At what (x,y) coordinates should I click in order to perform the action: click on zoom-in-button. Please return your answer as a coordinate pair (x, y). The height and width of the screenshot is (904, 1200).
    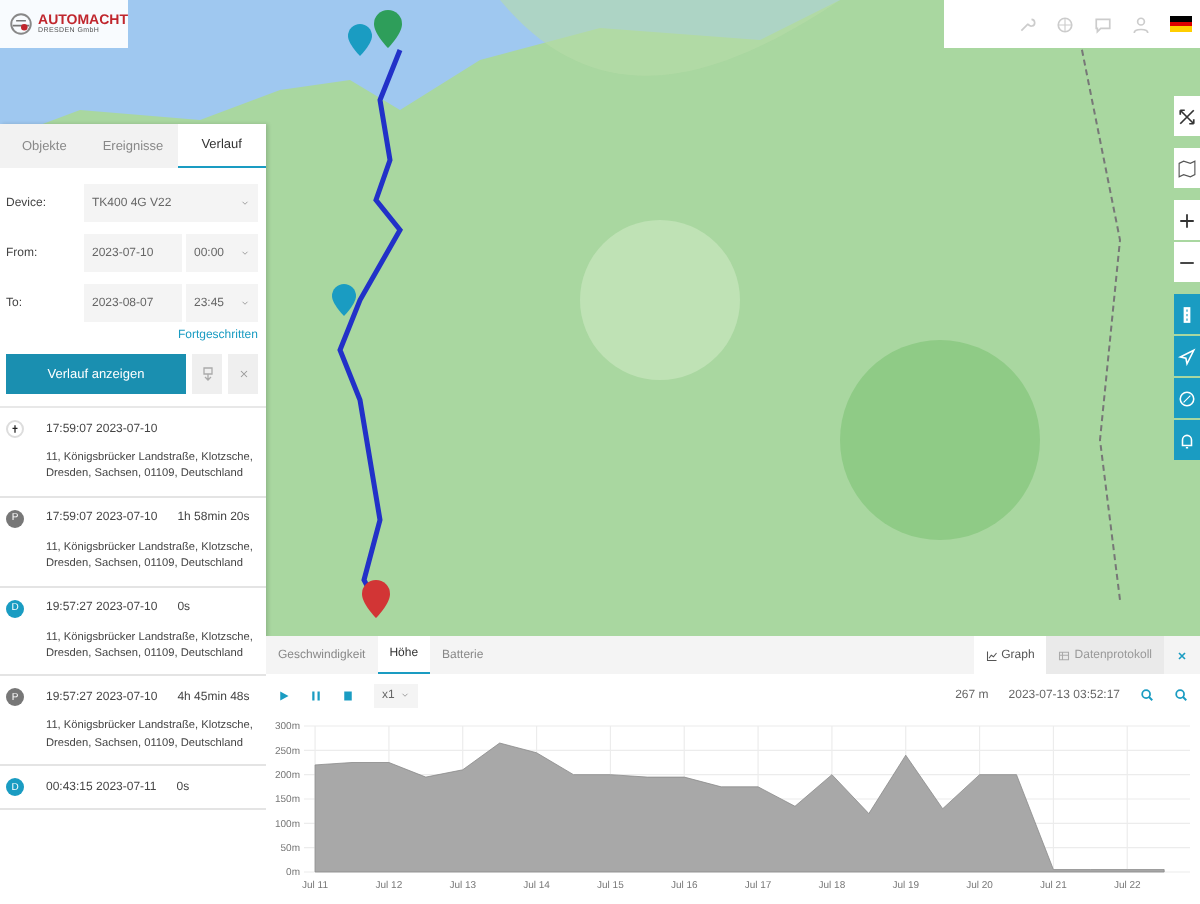
    Looking at the image, I should click on (1187, 220).